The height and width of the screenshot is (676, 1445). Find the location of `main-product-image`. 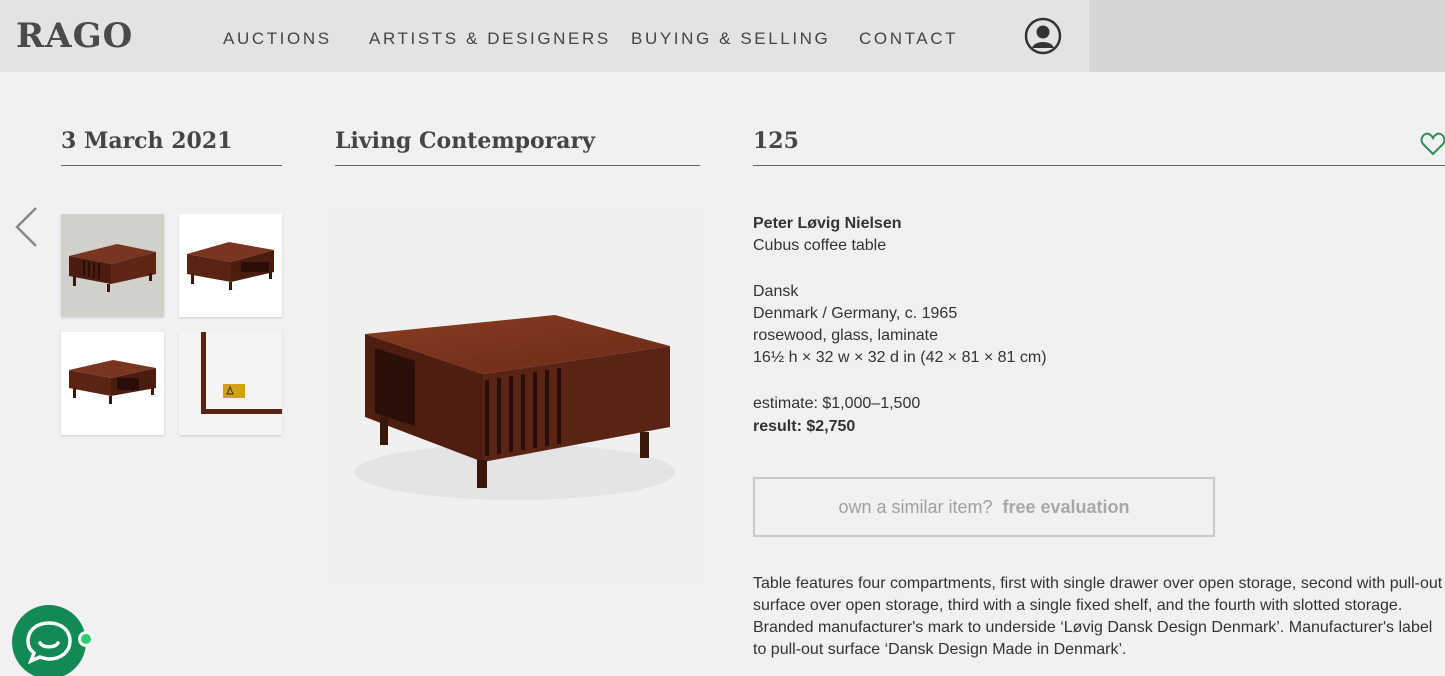

main-product-image is located at coordinates (517, 394).